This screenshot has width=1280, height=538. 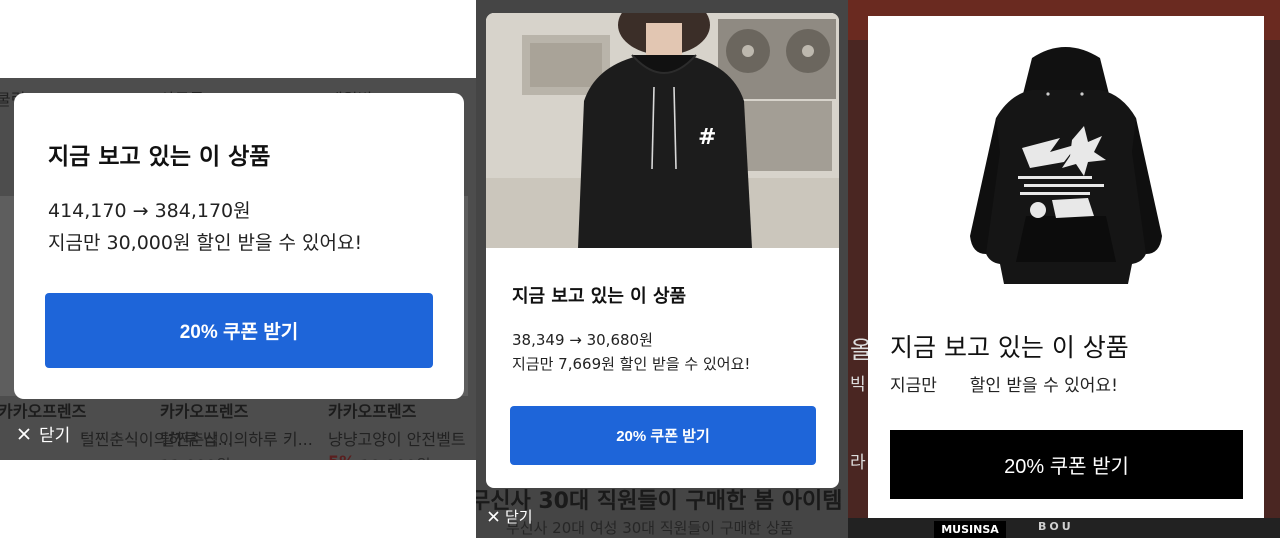 I want to click on discount-message: 지금만 7,669원 할인 받을 수 있어요!, so click(x=631, y=364).